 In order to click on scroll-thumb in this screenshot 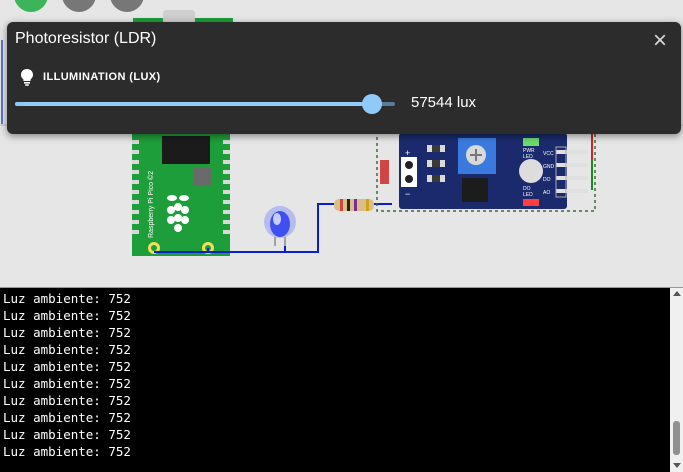, I will do `click(676, 438)`.